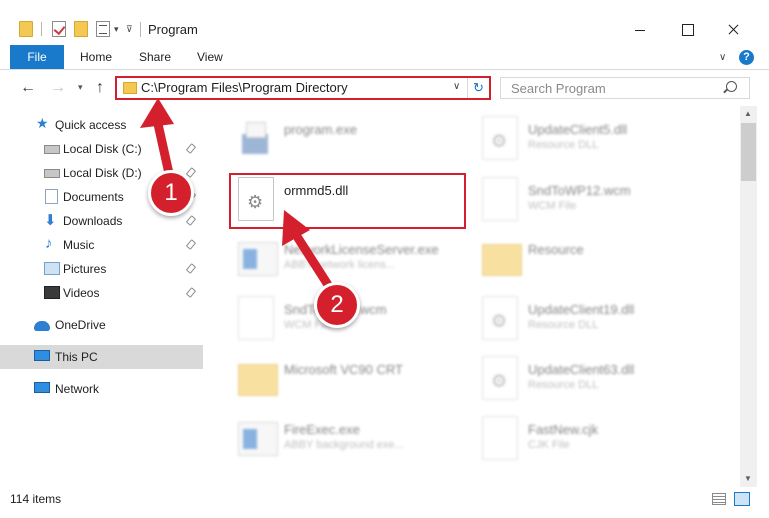 Image resolution: width=769 pixels, height=518 pixels. Describe the element at coordinates (308, 251) in the screenshot. I see `arrow-to-dll-file` at that location.